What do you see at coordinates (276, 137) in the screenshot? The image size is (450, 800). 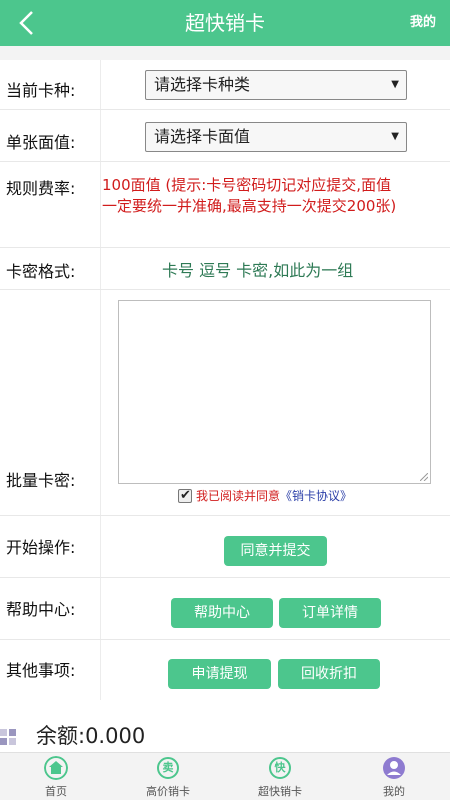 I see `face-value-select: 请选择卡面值 ▼` at bounding box center [276, 137].